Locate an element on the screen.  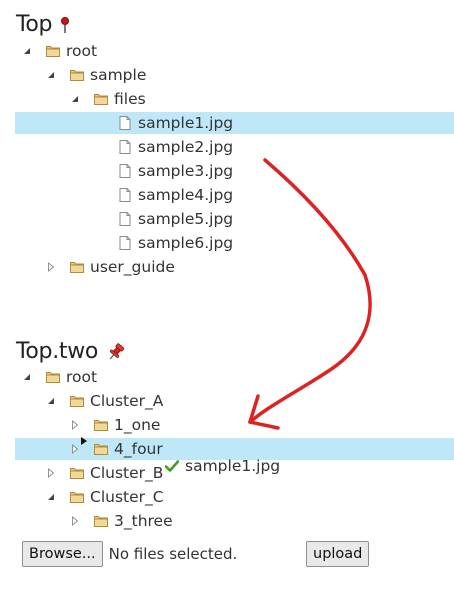
tree-node-label: sample3.jpg is located at coordinates (186, 171).